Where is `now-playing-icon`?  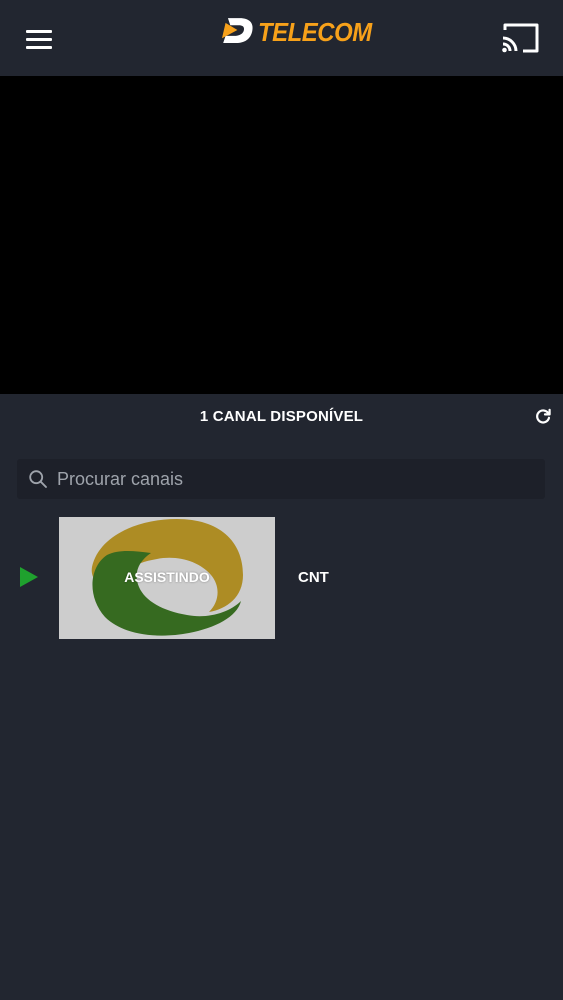
now-playing-icon is located at coordinates (29, 577).